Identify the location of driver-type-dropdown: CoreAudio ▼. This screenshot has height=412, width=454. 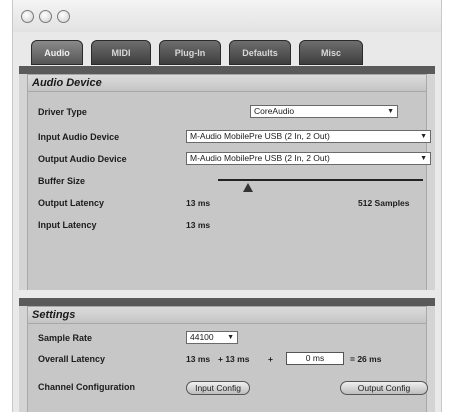
(324, 111).